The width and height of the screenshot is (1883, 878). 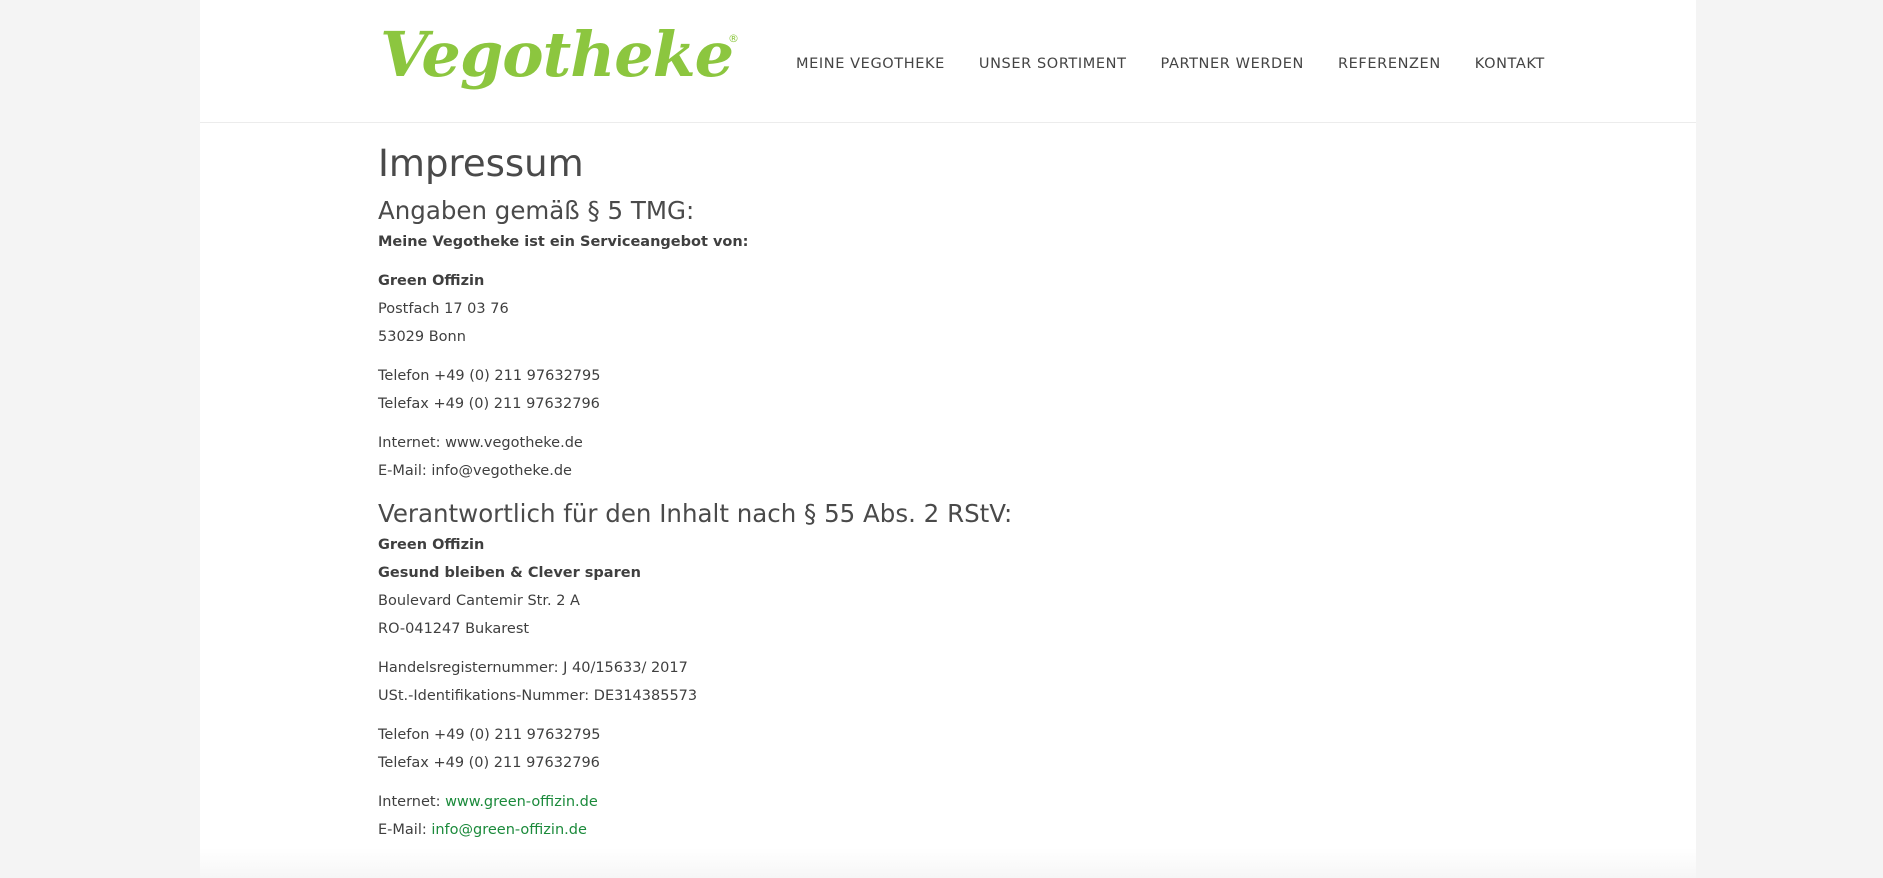 What do you see at coordinates (538, 696) in the screenshot?
I see `vat-number: USt.-Identifikations-Nummer: DE314385573` at bounding box center [538, 696].